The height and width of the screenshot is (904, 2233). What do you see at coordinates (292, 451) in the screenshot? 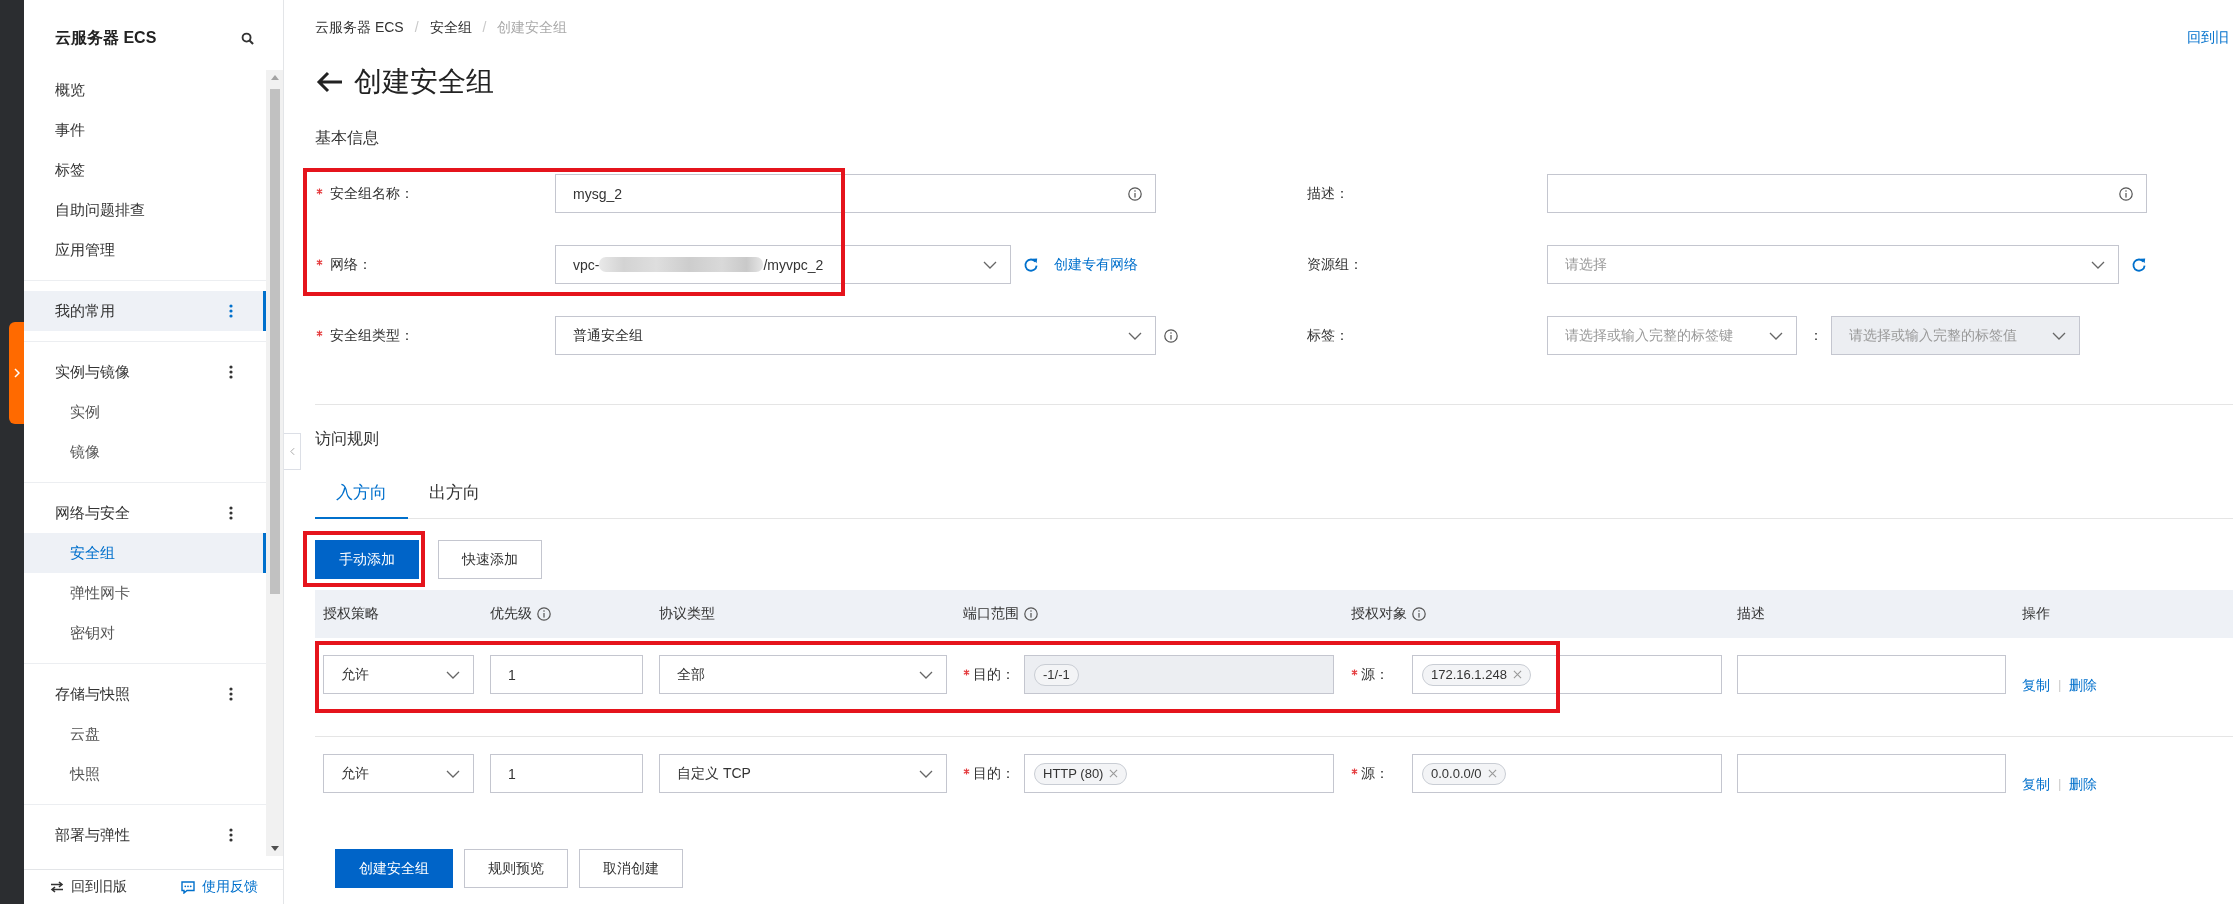
I see `chevron-left-icon` at bounding box center [292, 451].